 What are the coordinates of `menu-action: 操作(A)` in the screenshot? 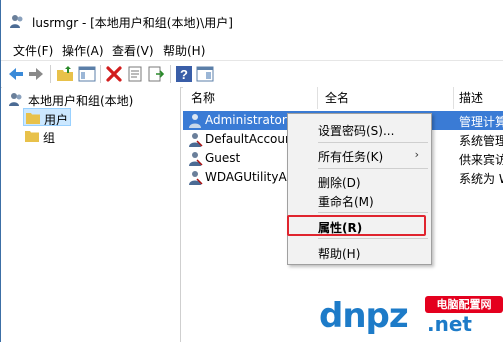 It's located at (83, 50).